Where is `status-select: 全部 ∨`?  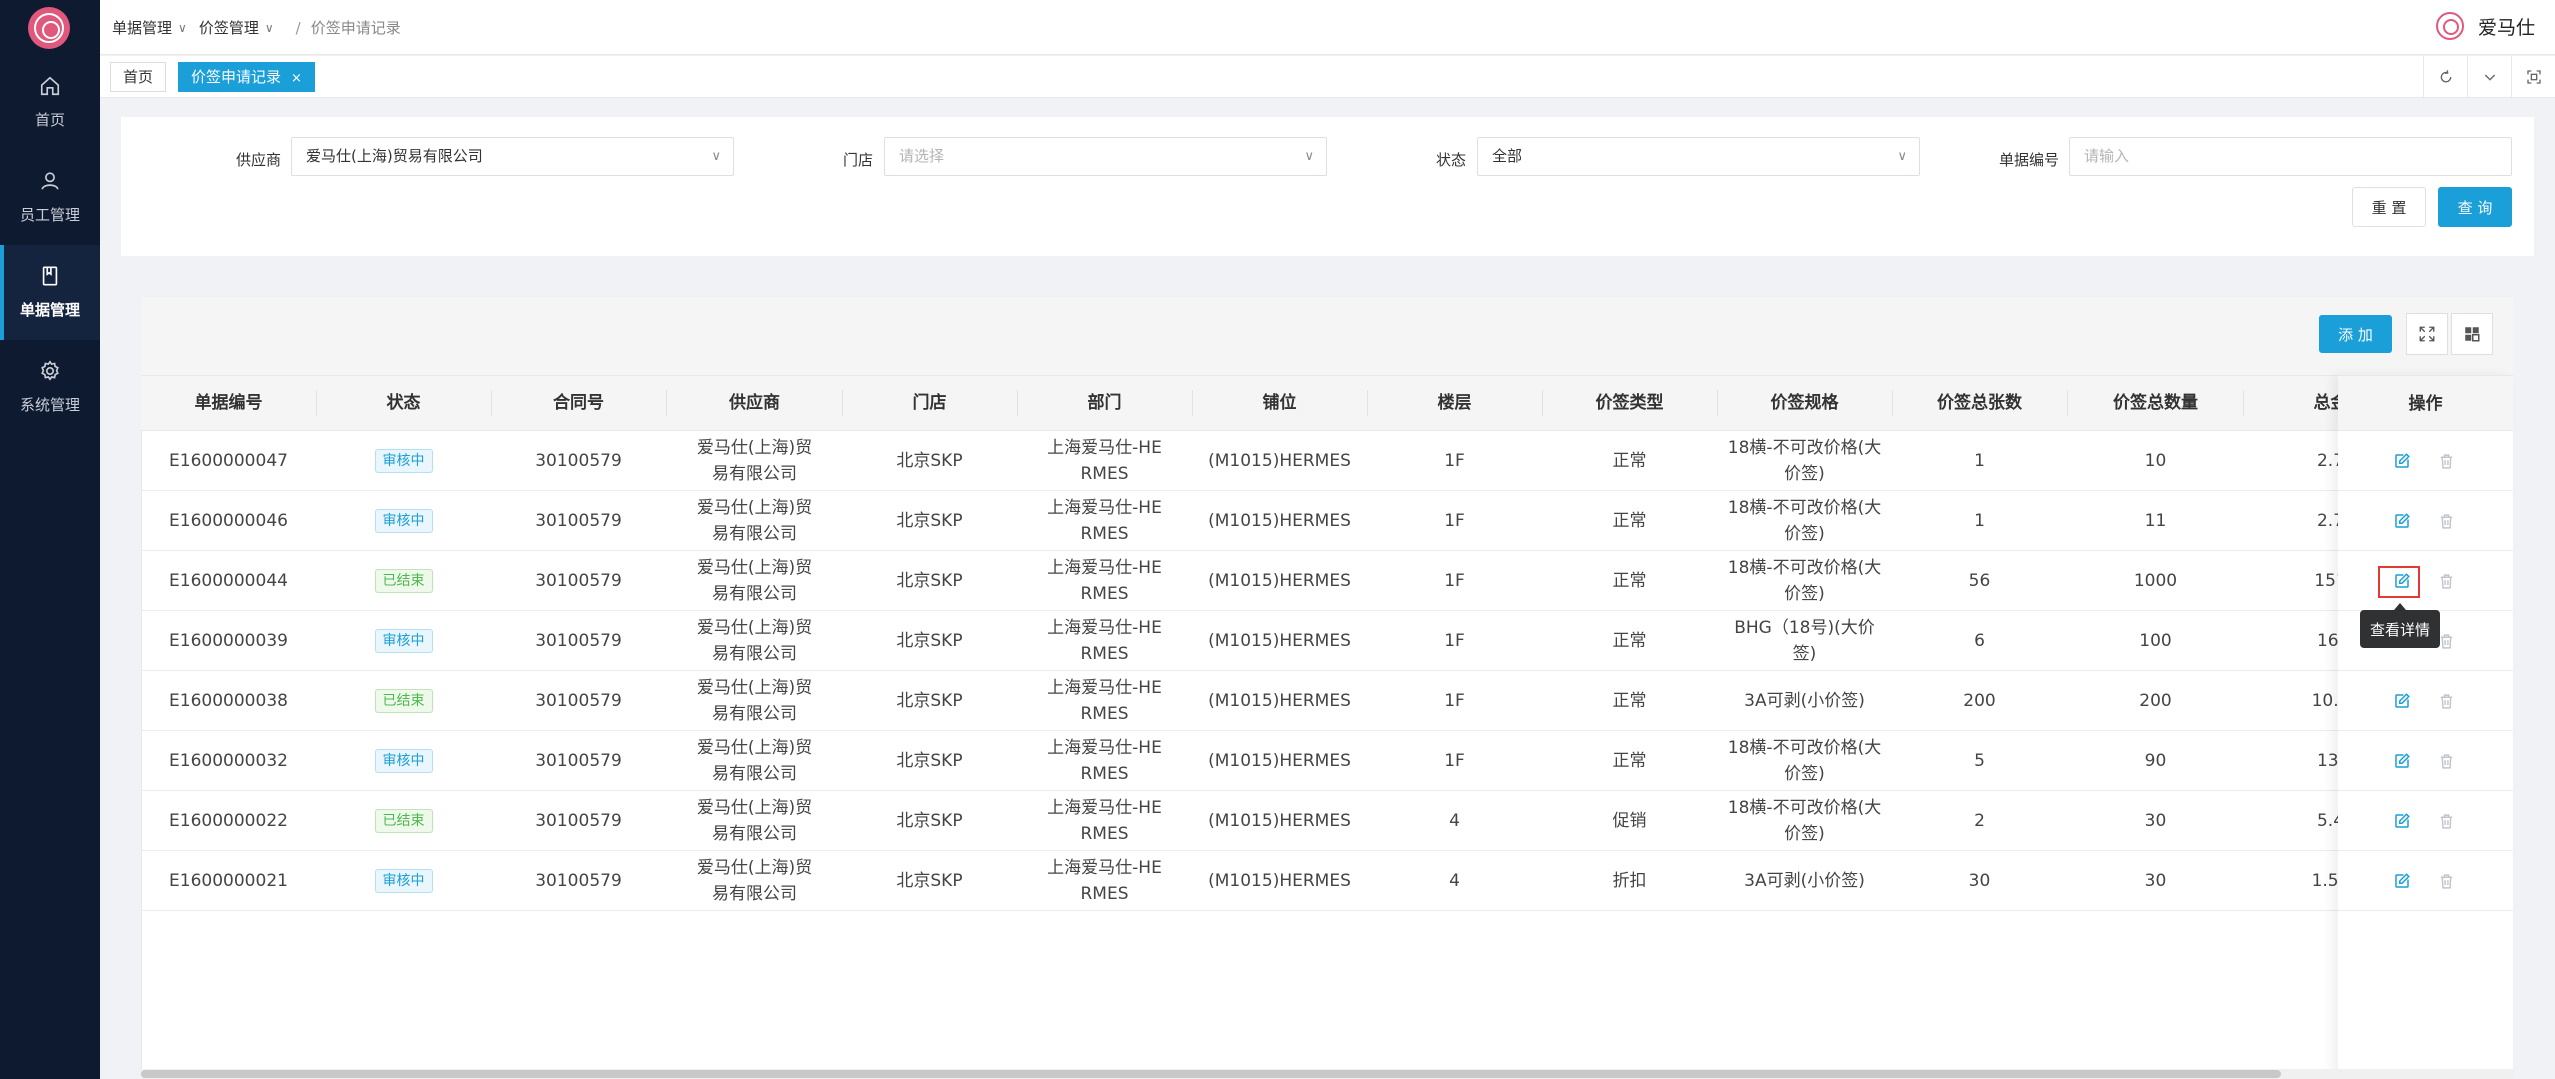 status-select: 全部 ∨ is located at coordinates (1698, 156).